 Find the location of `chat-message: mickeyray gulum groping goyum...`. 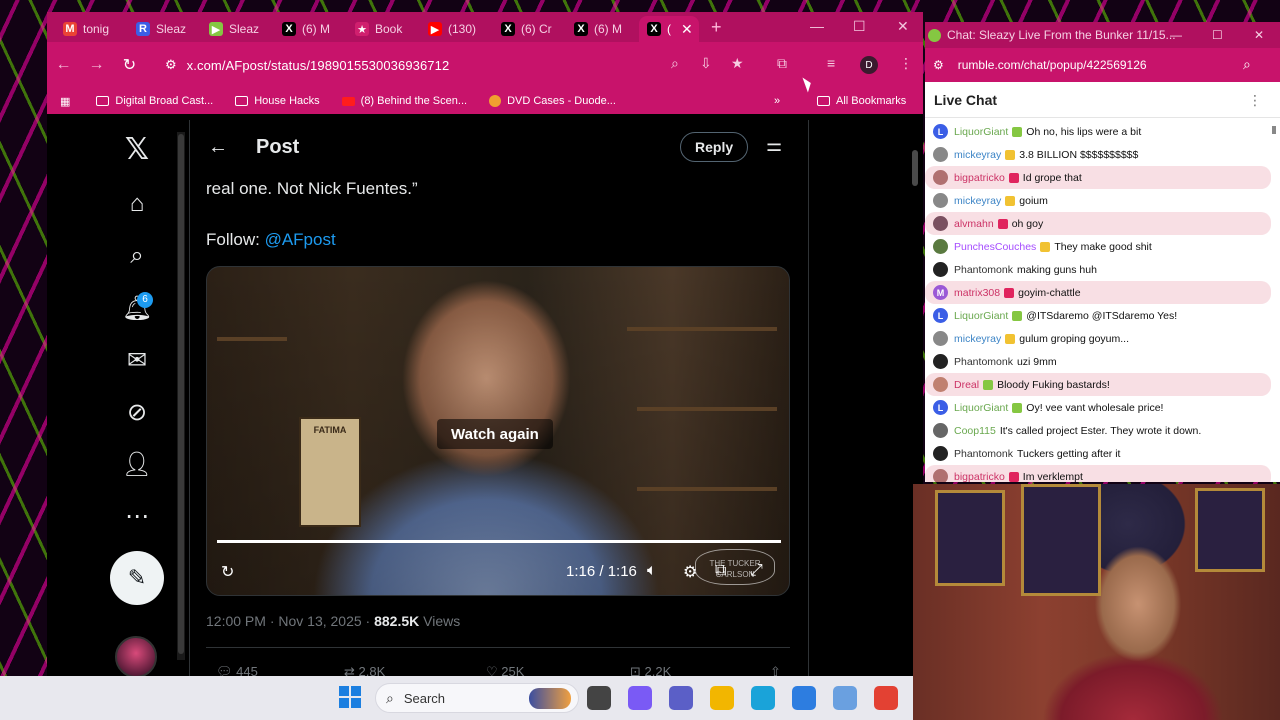

chat-message: mickeyray gulum groping goyum... is located at coordinates (1098, 338).